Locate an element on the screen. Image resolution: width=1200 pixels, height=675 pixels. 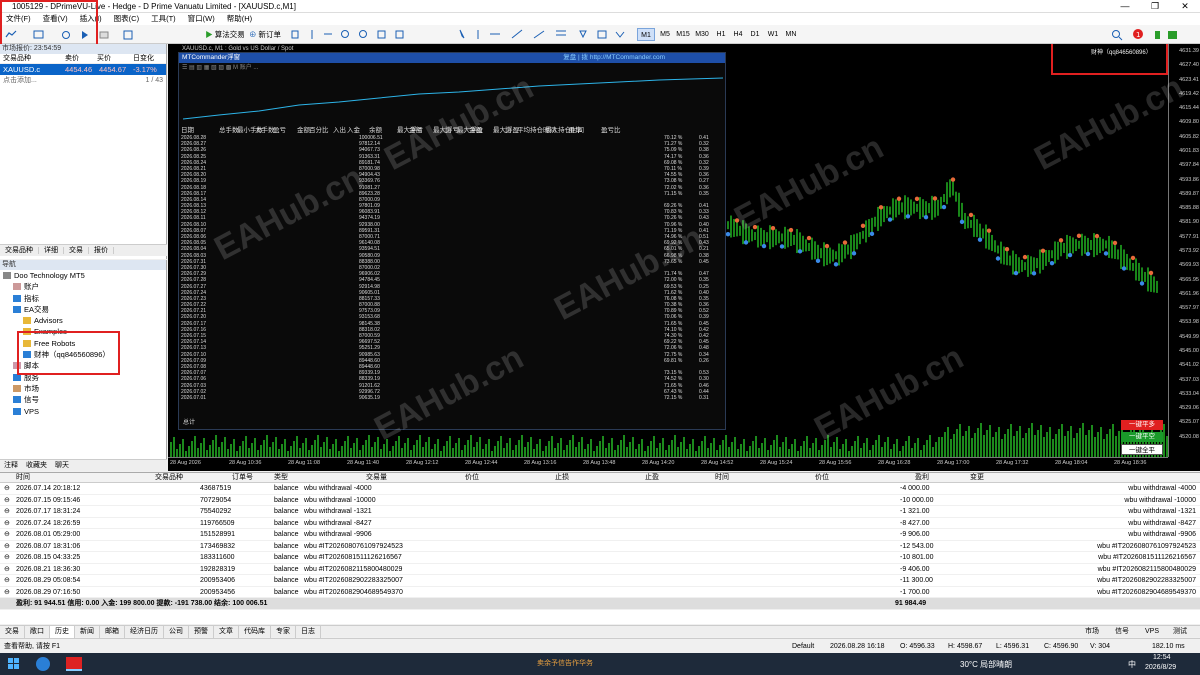
toolbar-icons-left is located at coordinates (79, 34).